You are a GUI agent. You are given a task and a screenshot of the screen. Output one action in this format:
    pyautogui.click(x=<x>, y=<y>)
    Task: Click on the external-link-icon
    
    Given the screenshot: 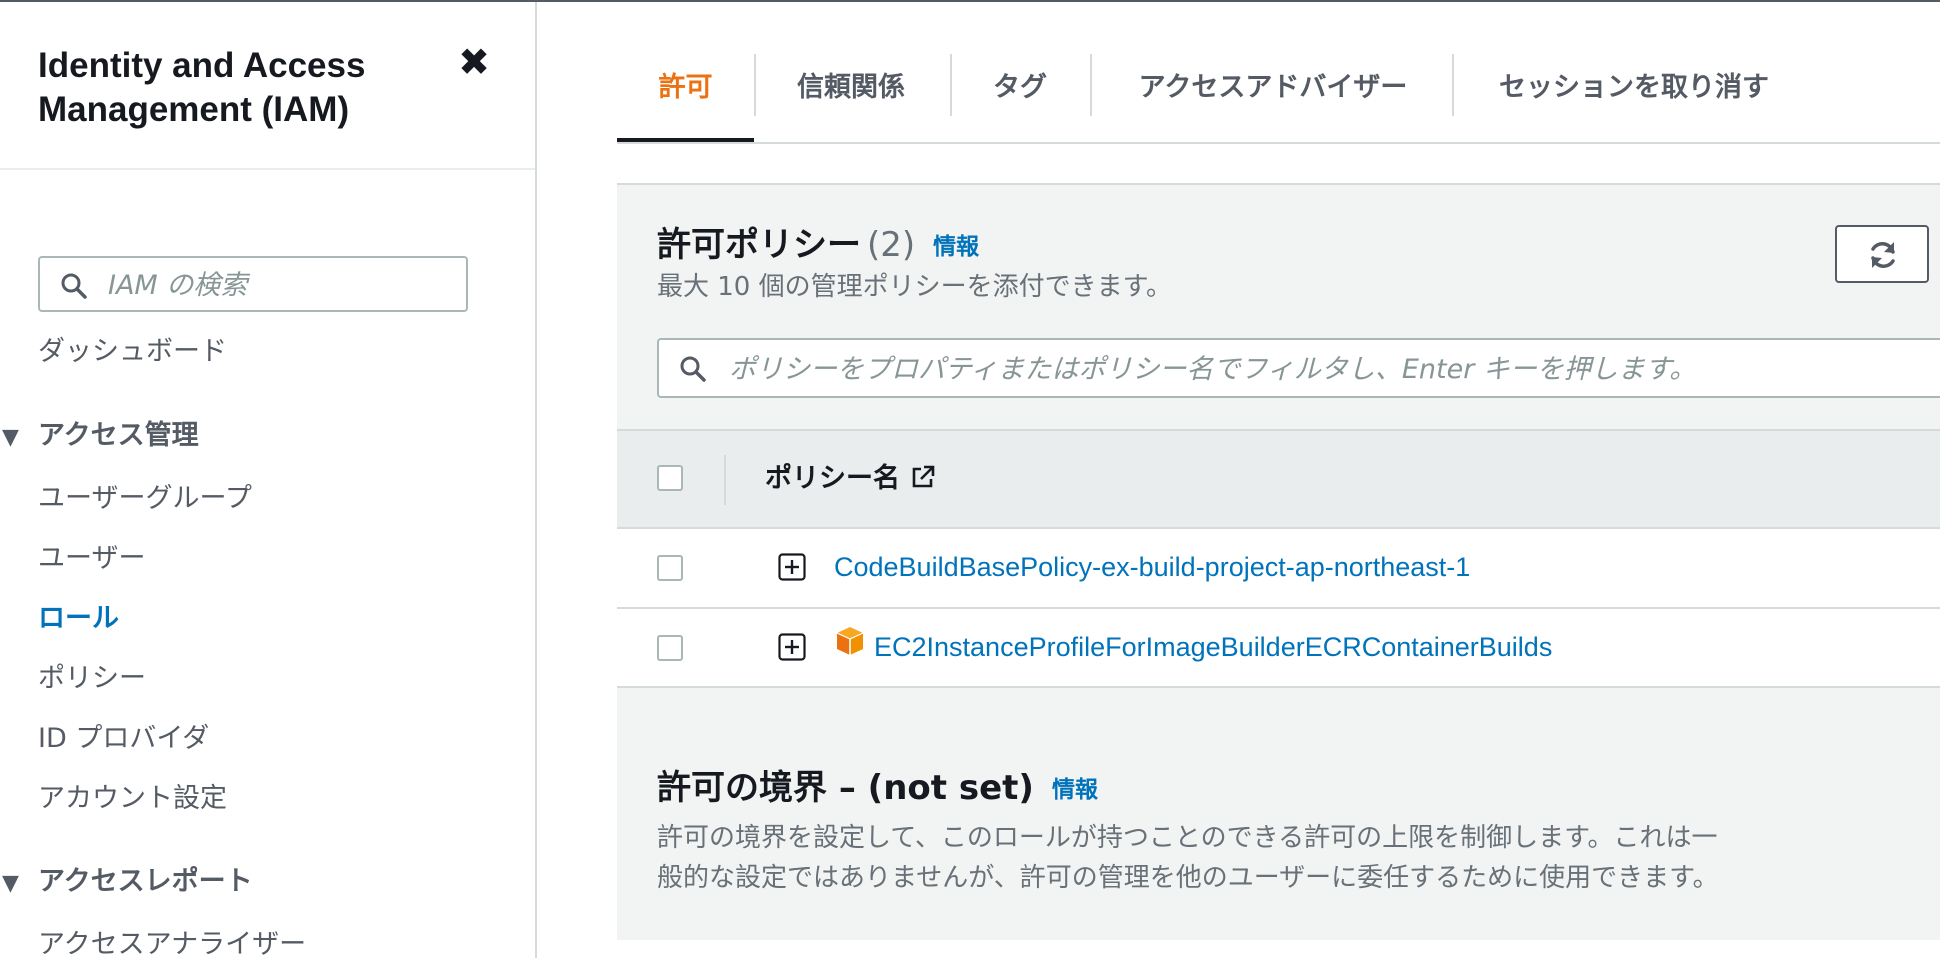 What is the action you would take?
    pyautogui.click(x=923, y=476)
    